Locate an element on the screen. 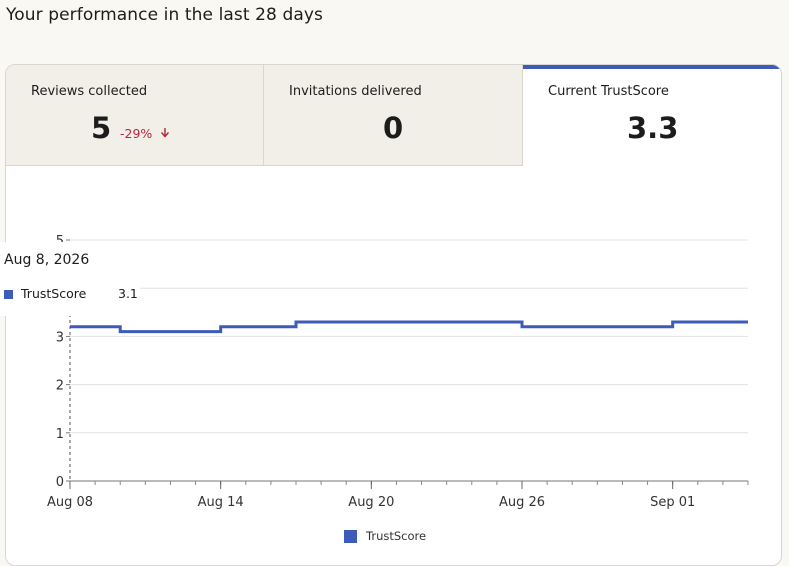 This screenshot has width=789, height=566. x-tick-label: Aug 14 is located at coordinates (221, 502).